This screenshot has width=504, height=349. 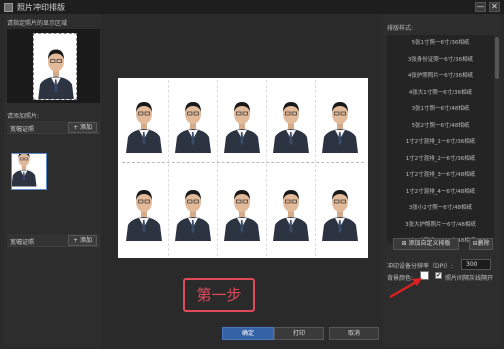 What do you see at coordinates (299, 333) in the screenshot?
I see `print-button: 打印` at bounding box center [299, 333].